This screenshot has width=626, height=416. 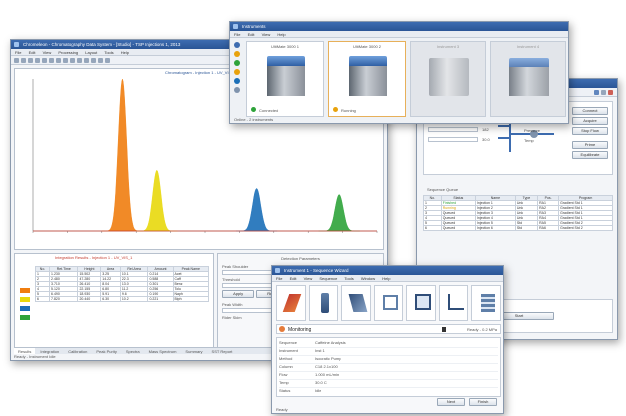 I want to click on instrument-card: Instrument 3, so click(x=448, y=79).